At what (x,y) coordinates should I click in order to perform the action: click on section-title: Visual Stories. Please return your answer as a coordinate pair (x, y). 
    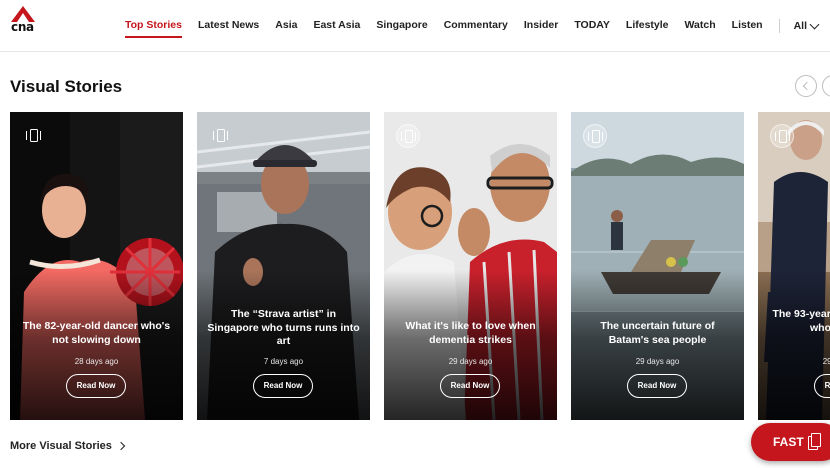
    Looking at the image, I should click on (66, 86).